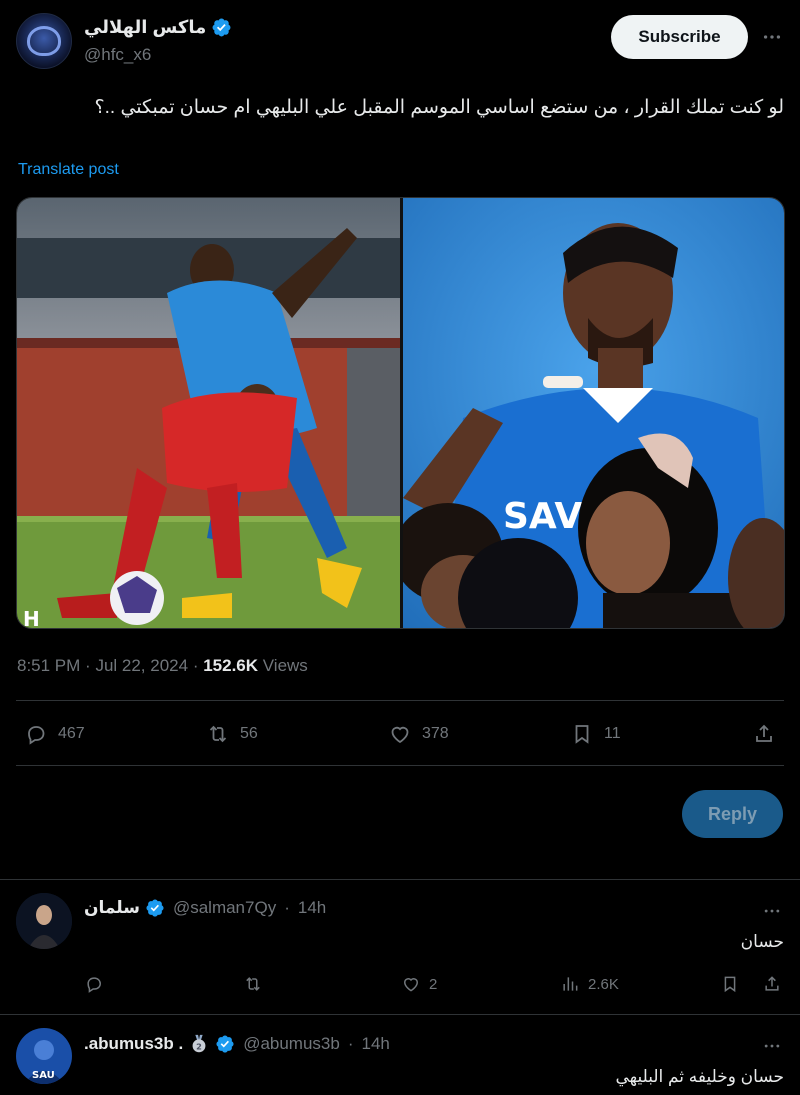 The height and width of the screenshot is (1095, 800). Describe the element at coordinates (117, 55) in the screenshot. I see `author-handle: @hfc_x6` at that location.